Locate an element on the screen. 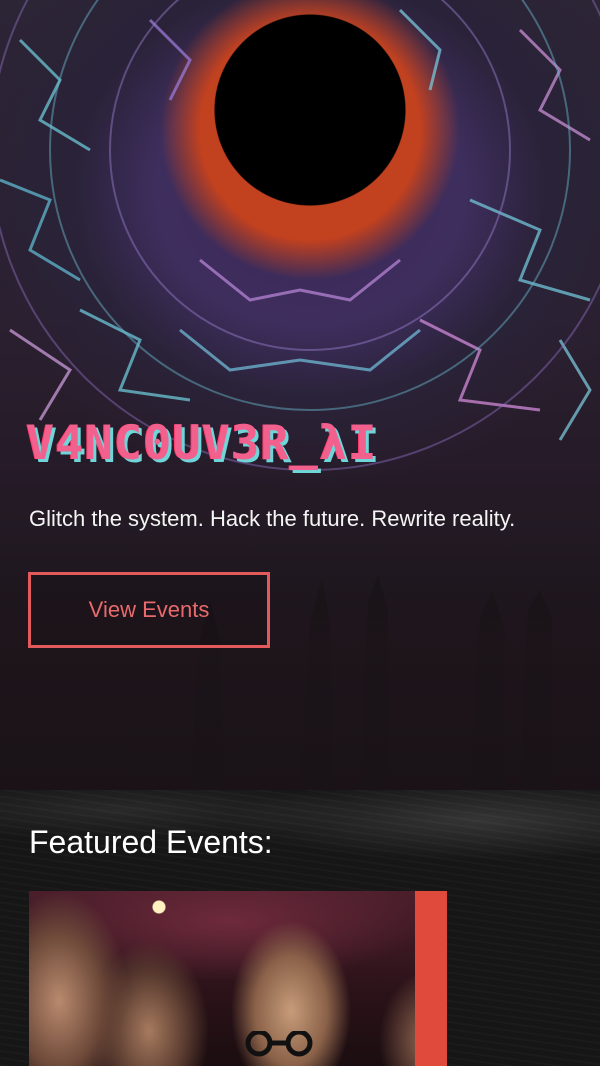  event-photo-detail is located at coordinates (279, 1044).